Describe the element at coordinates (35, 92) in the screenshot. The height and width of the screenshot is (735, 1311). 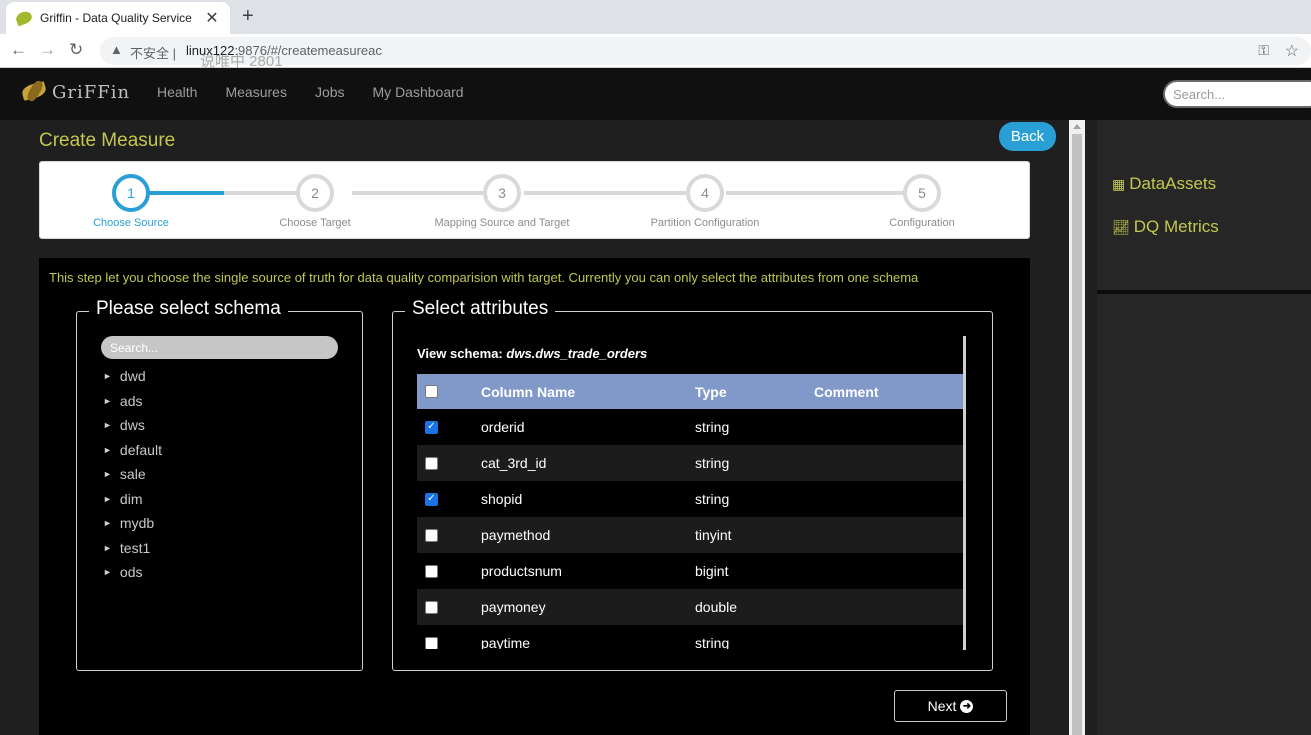
I see `griffin-logo-icon` at that location.